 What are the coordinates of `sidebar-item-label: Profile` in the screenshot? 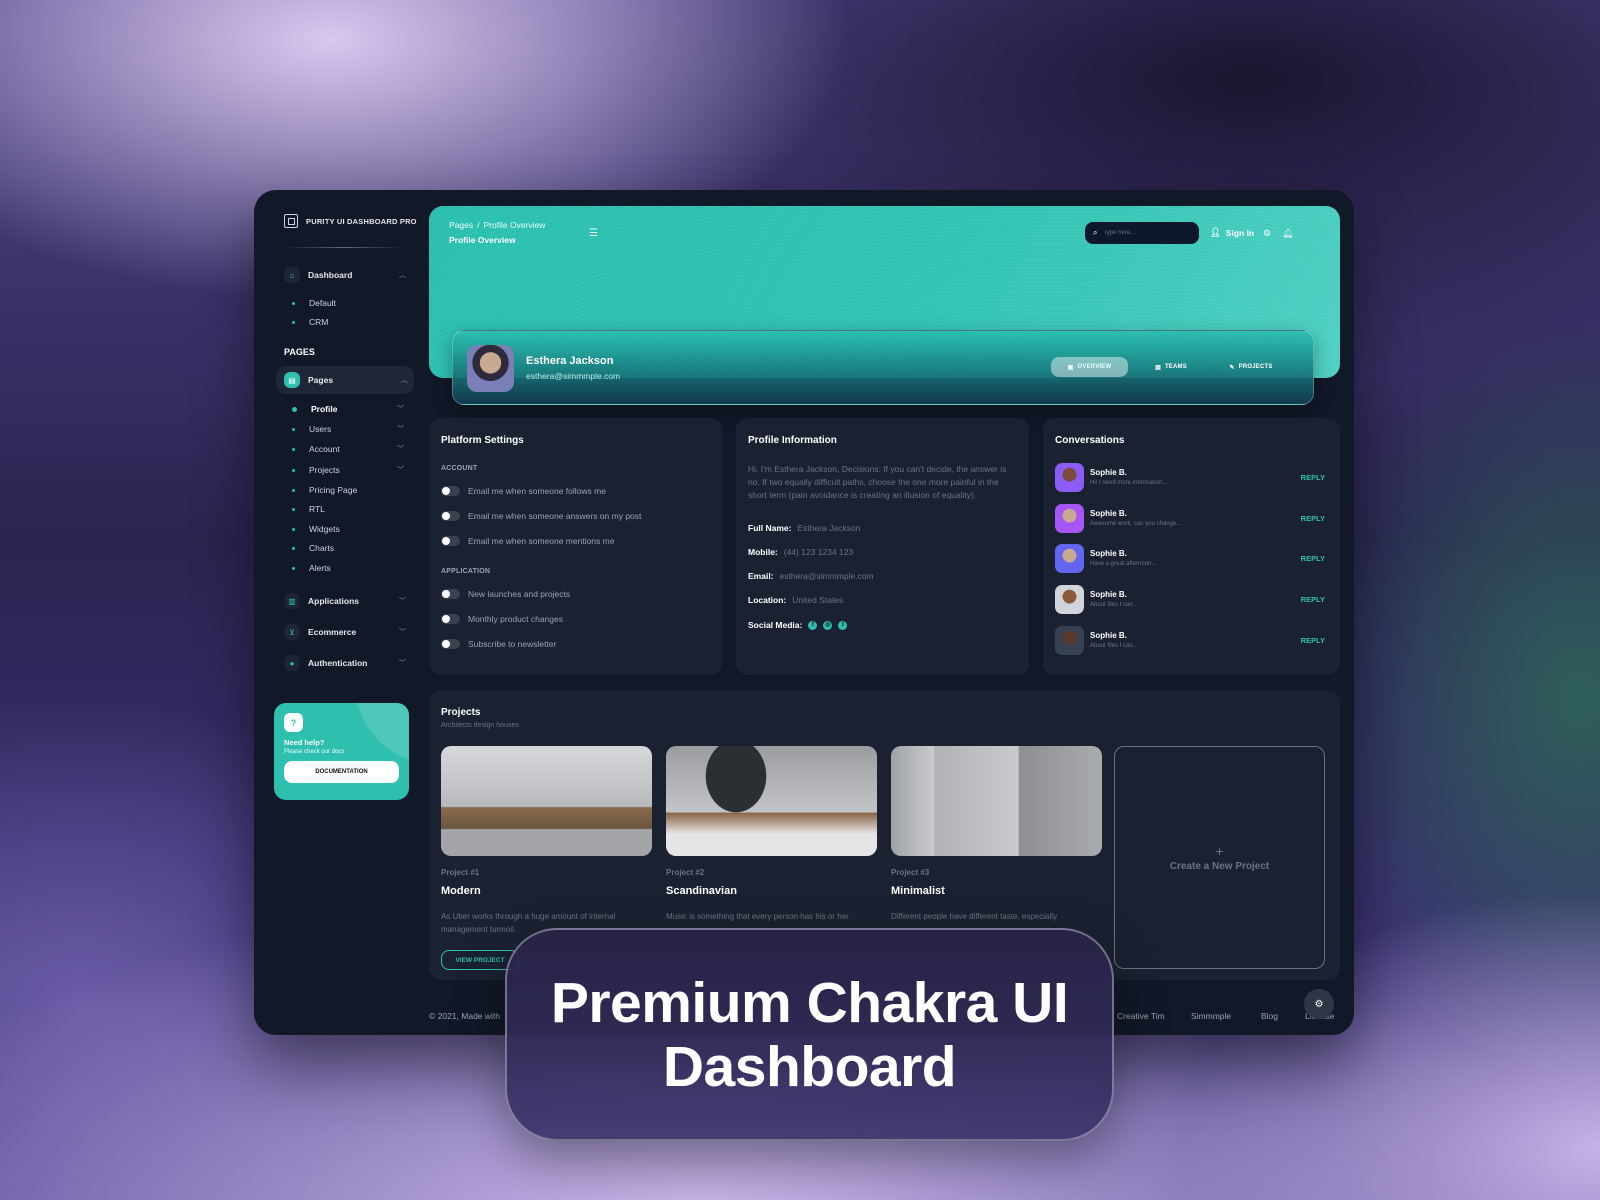 It's located at (324, 409).